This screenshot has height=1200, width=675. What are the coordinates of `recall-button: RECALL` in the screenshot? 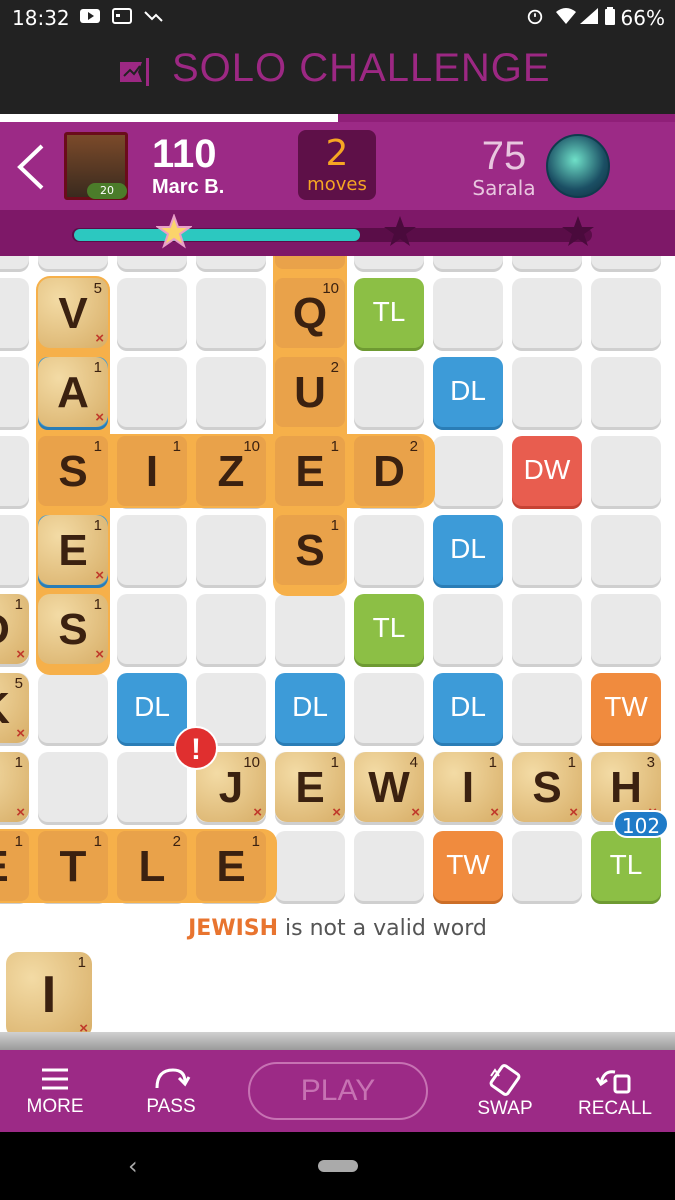 It's located at (615, 1093).